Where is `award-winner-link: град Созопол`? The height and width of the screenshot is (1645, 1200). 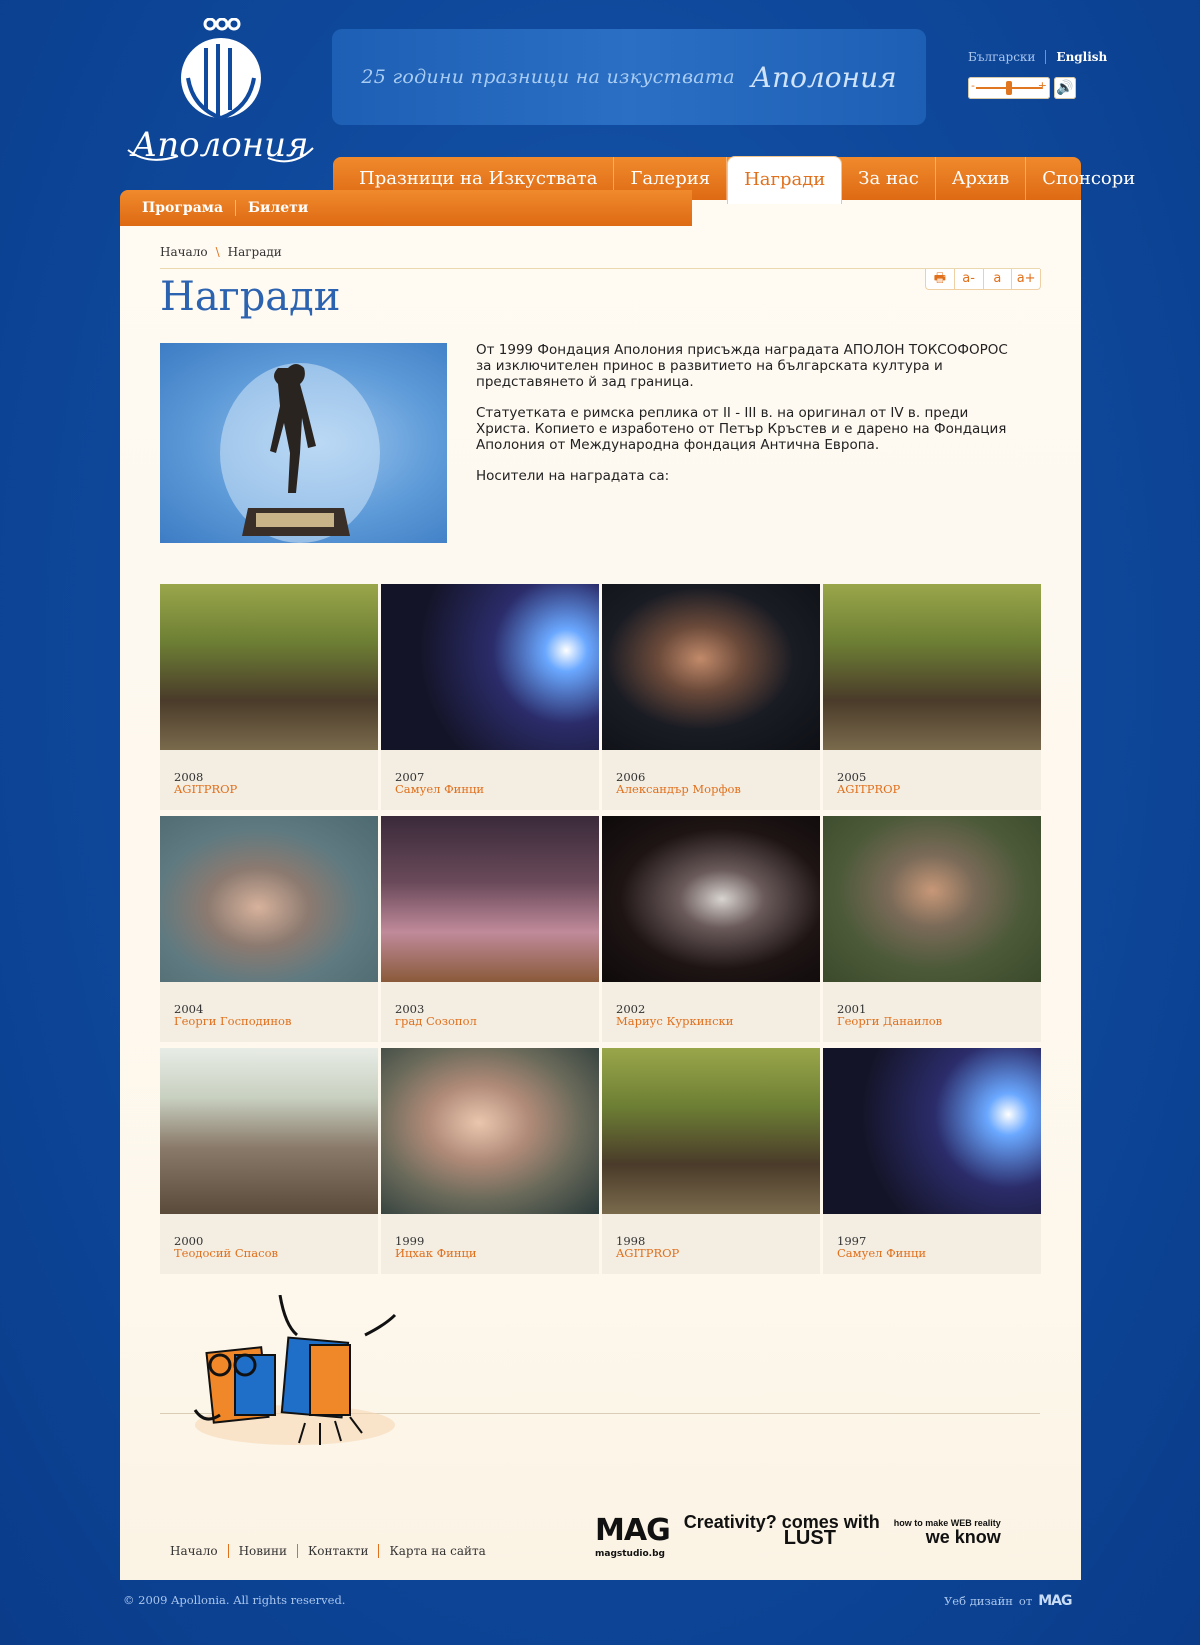 award-winner-link: град Созопол is located at coordinates (490, 1021).